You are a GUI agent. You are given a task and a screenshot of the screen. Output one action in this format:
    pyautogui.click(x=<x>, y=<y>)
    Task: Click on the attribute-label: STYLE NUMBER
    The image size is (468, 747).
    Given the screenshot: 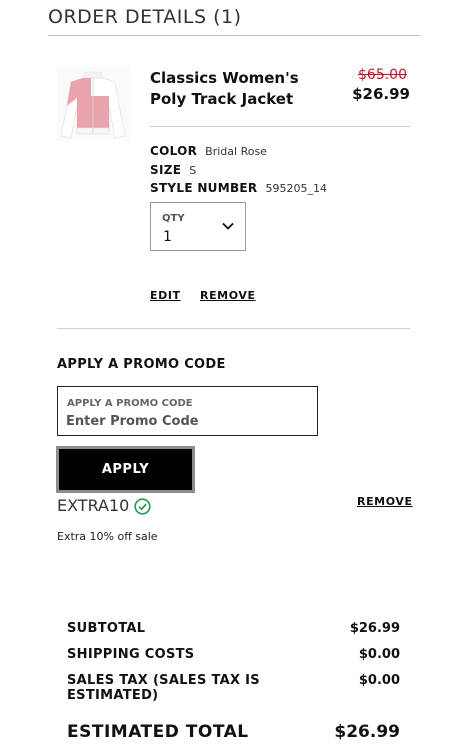 What is the action you would take?
    pyautogui.click(x=204, y=188)
    